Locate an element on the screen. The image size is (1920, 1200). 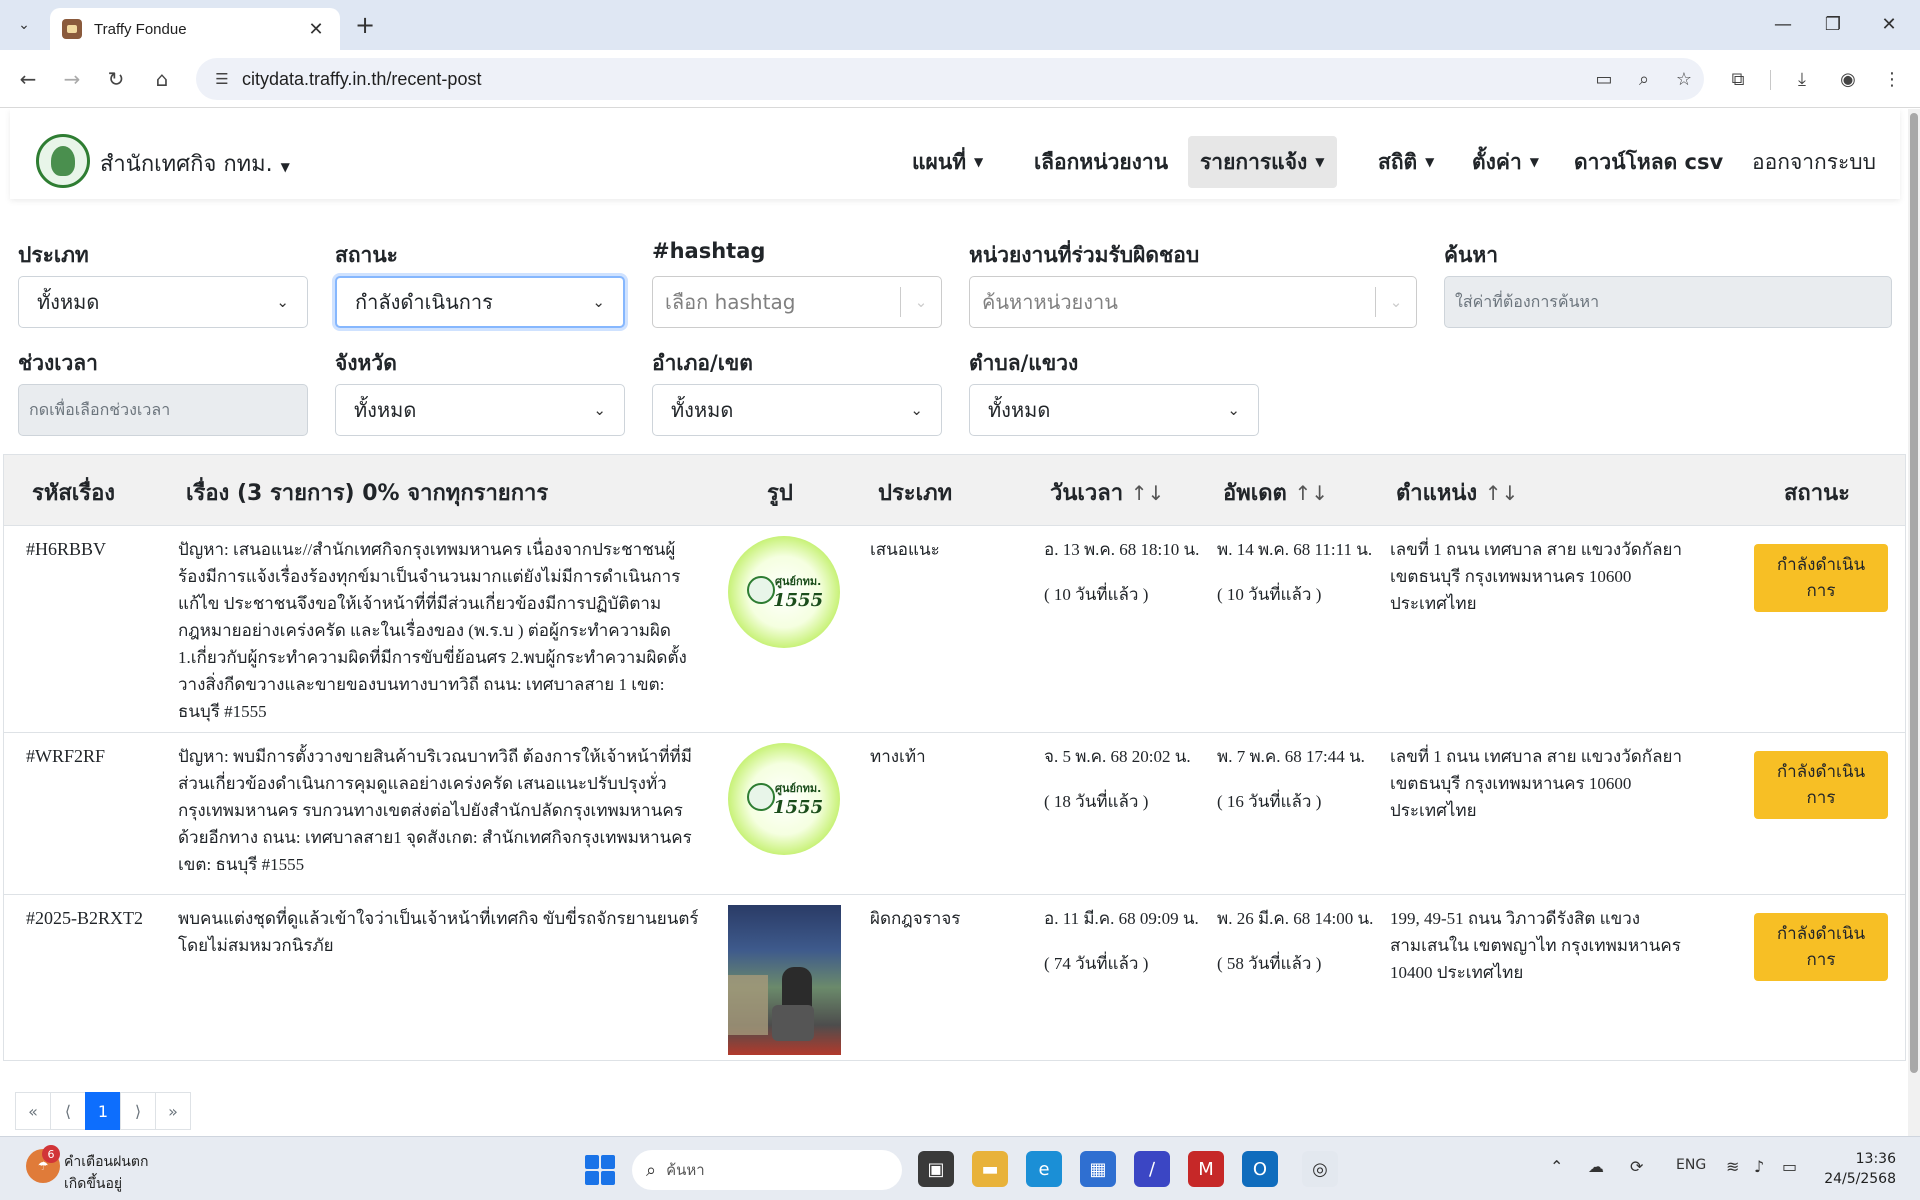
page-current: 1 is located at coordinates (103, 1111).